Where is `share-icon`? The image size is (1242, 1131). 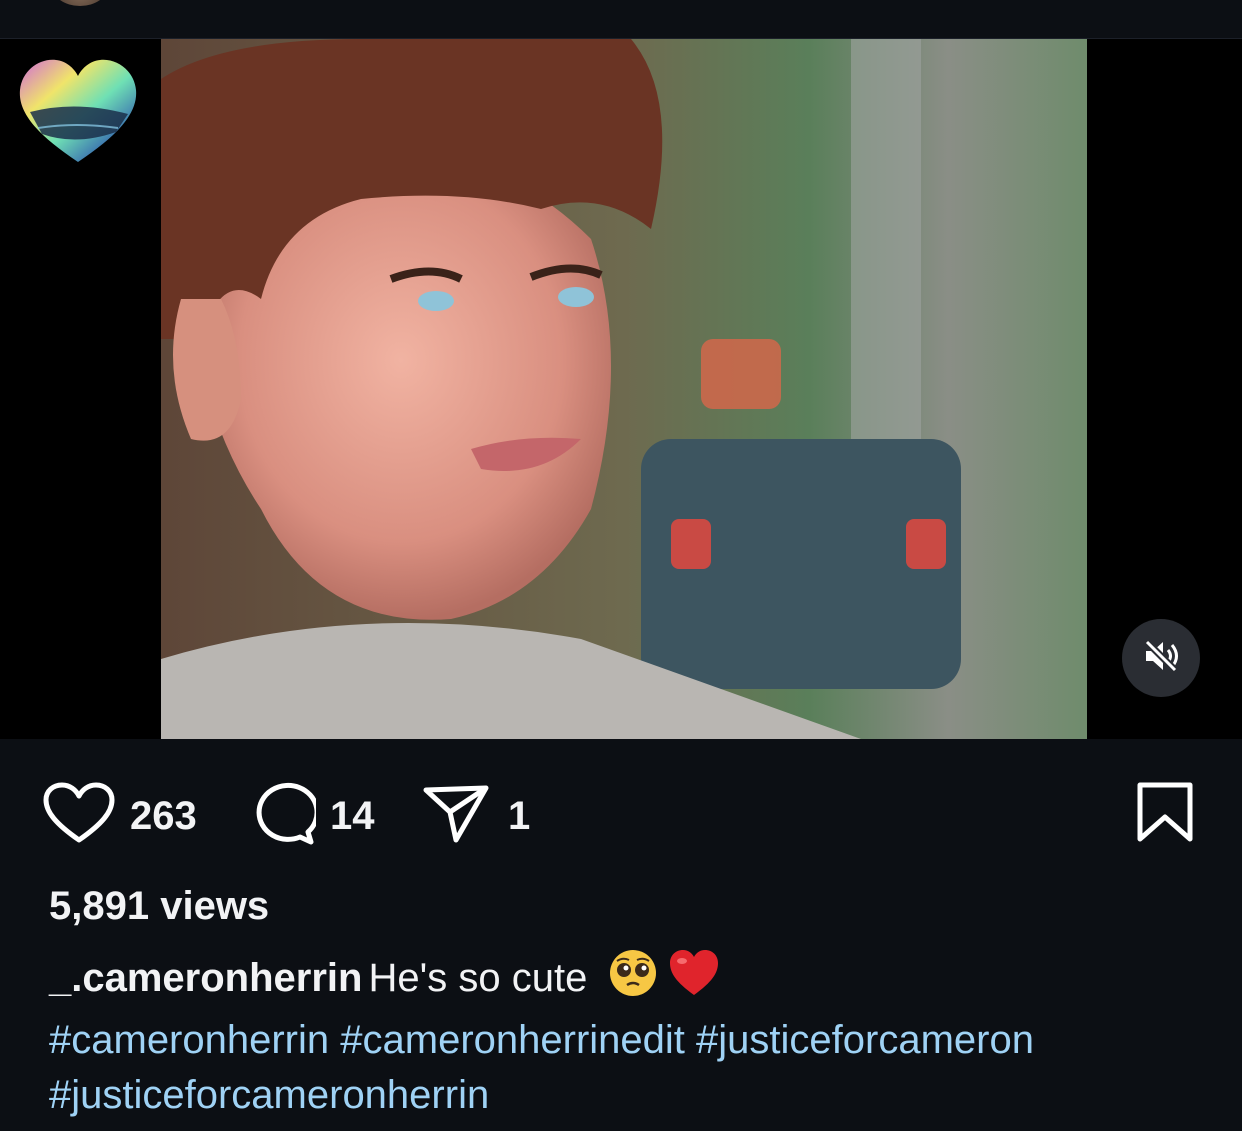
share-icon is located at coordinates (465, 816).